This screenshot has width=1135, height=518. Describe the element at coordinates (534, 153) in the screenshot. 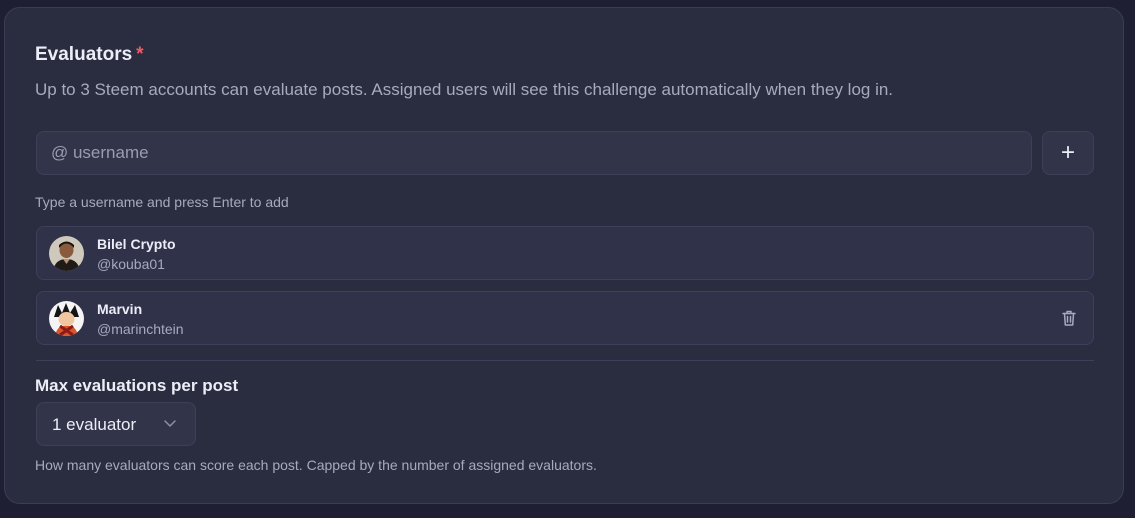

I see `username-input` at that location.